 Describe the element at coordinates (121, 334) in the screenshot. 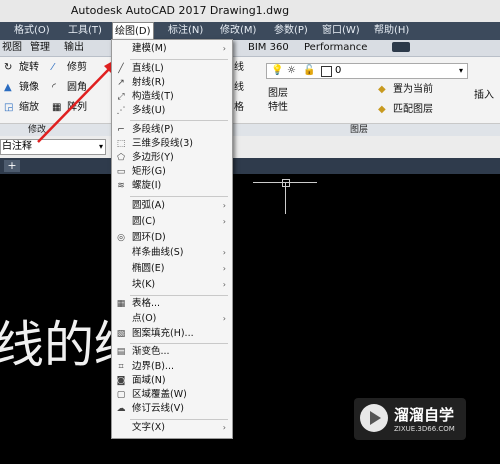

I see `hatch-icon: ▧` at that location.